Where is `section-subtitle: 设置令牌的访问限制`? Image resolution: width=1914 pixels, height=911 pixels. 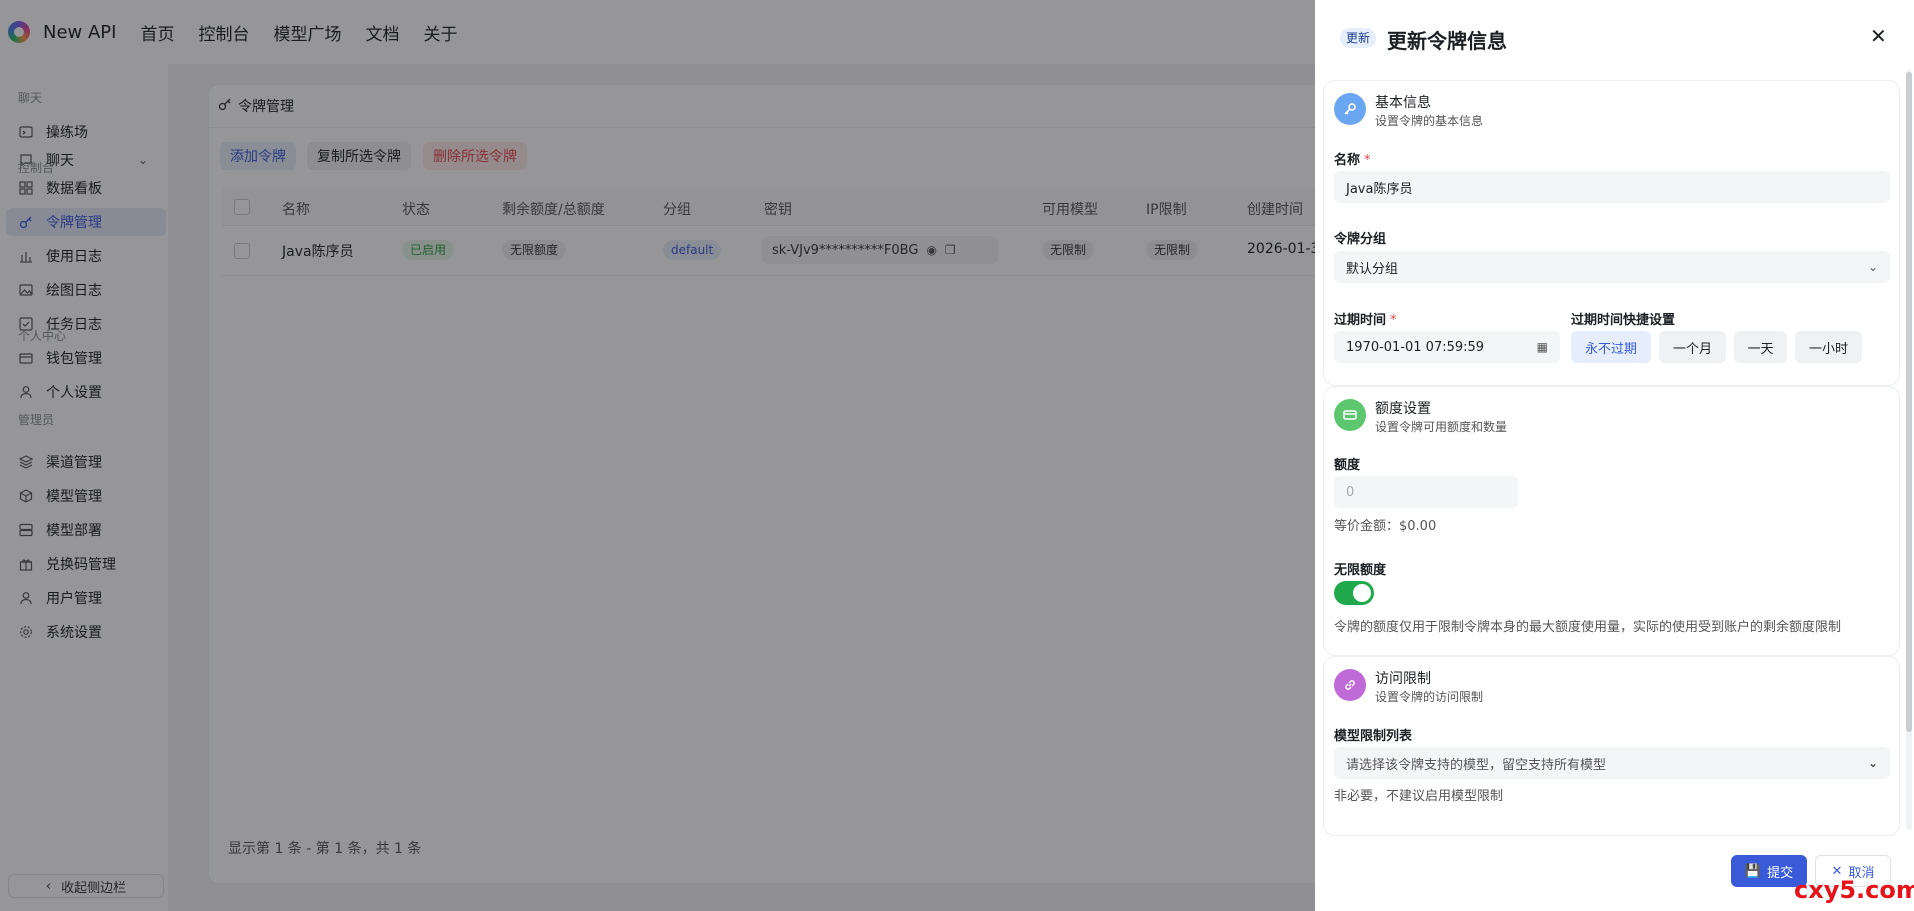 section-subtitle: 设置令牌的访问限制 is located at coordinates (1429, 697).